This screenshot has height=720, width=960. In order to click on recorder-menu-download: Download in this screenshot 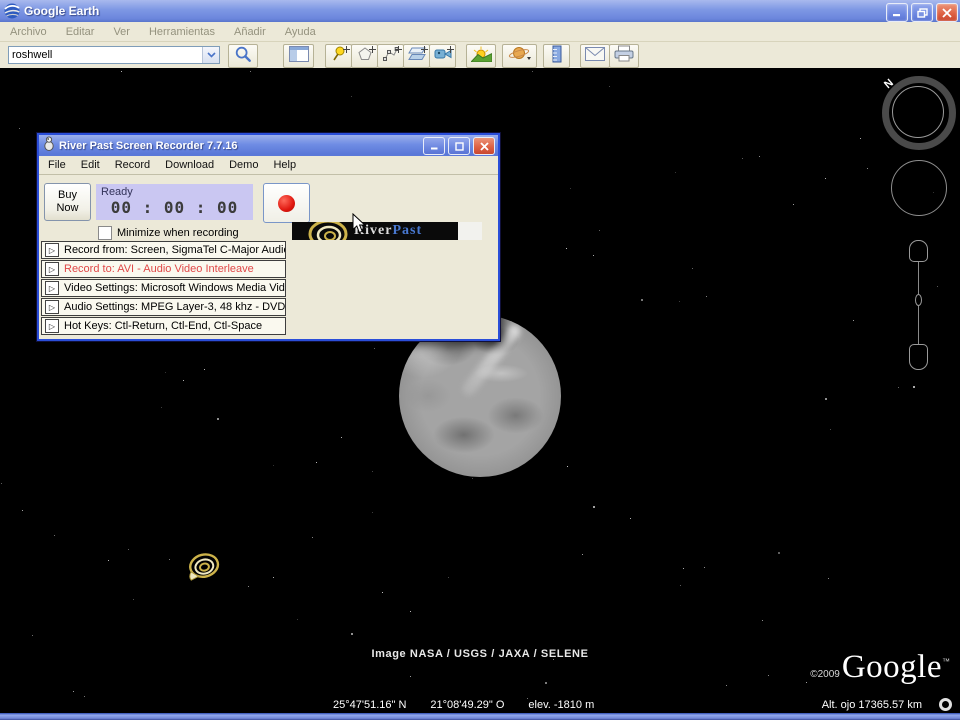, I will do `click(189, 165)`.